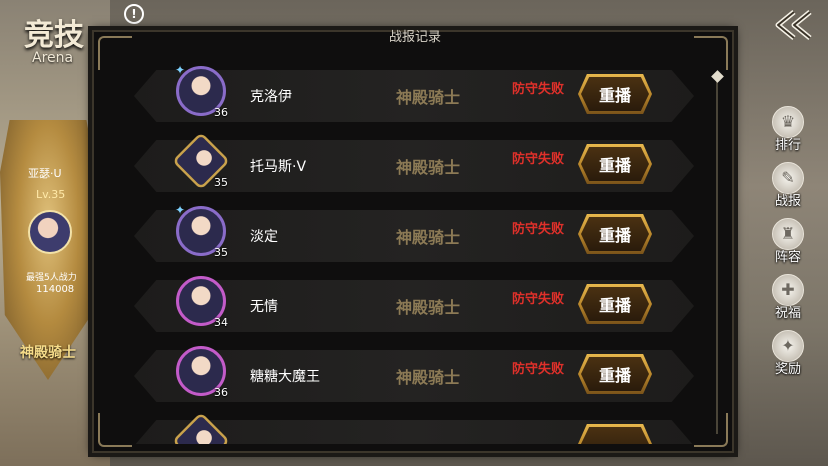 The height and width of the screenshot is (466, 828). What do you see at coordinates (787, 257) in the screenshot?
I see `side-item-label: 阵容` at bounding box center [787, 257].